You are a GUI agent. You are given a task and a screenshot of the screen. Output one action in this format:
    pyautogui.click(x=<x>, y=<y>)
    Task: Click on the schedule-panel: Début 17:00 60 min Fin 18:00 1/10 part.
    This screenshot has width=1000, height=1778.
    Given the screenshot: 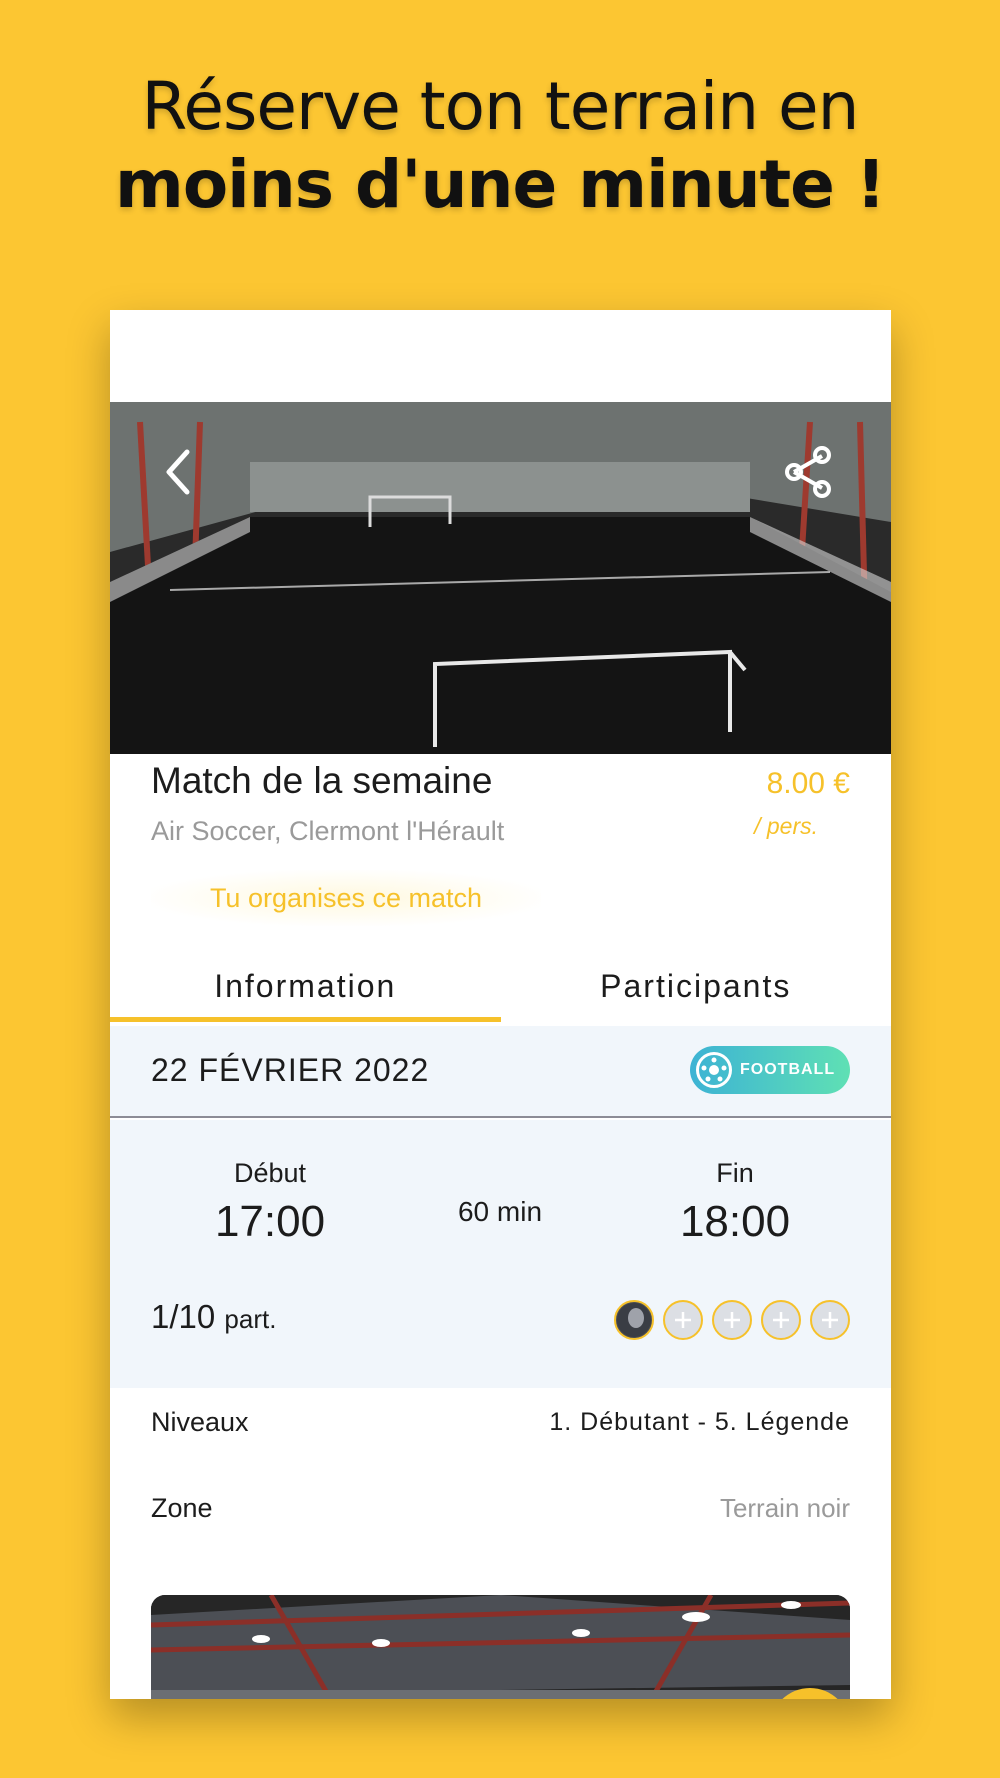 What is the action you would take?
    pyautogui.click(x=500, y=1254)
    